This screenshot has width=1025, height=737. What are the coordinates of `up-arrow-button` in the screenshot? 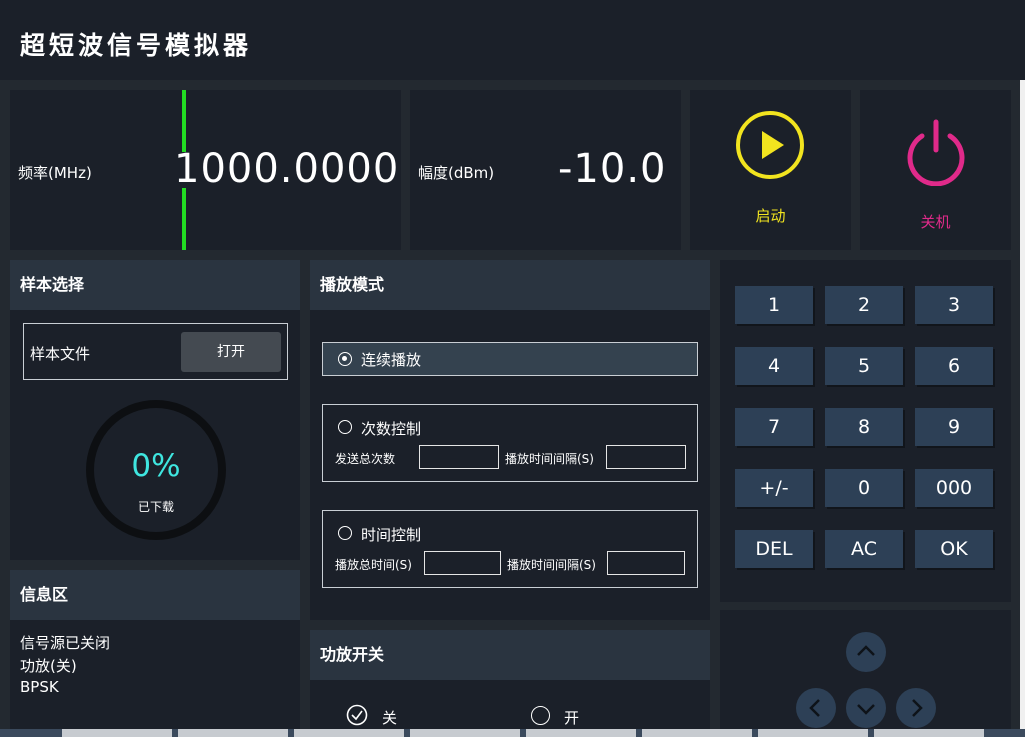 It's located at (866, 652).